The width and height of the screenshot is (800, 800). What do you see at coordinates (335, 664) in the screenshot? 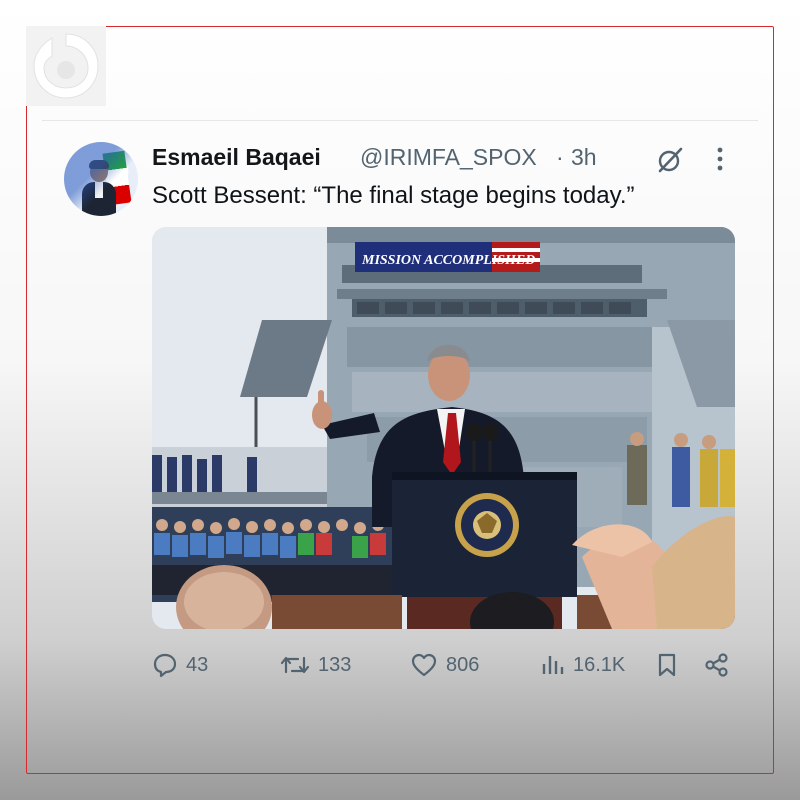
I see `retweet-count: 133` at bounding box center [335, 664].